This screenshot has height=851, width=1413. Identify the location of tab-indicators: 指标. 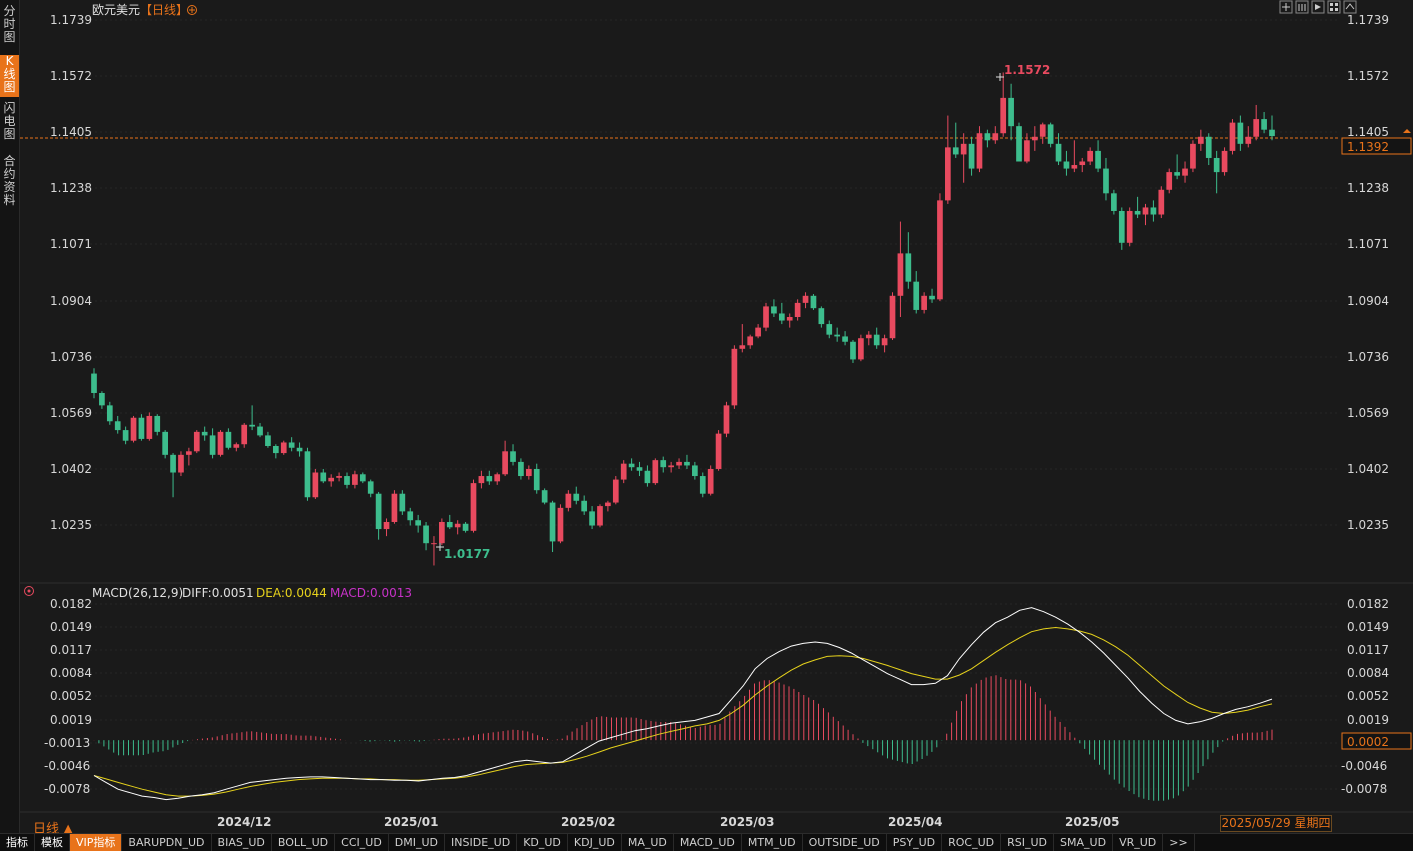
(17, 842).